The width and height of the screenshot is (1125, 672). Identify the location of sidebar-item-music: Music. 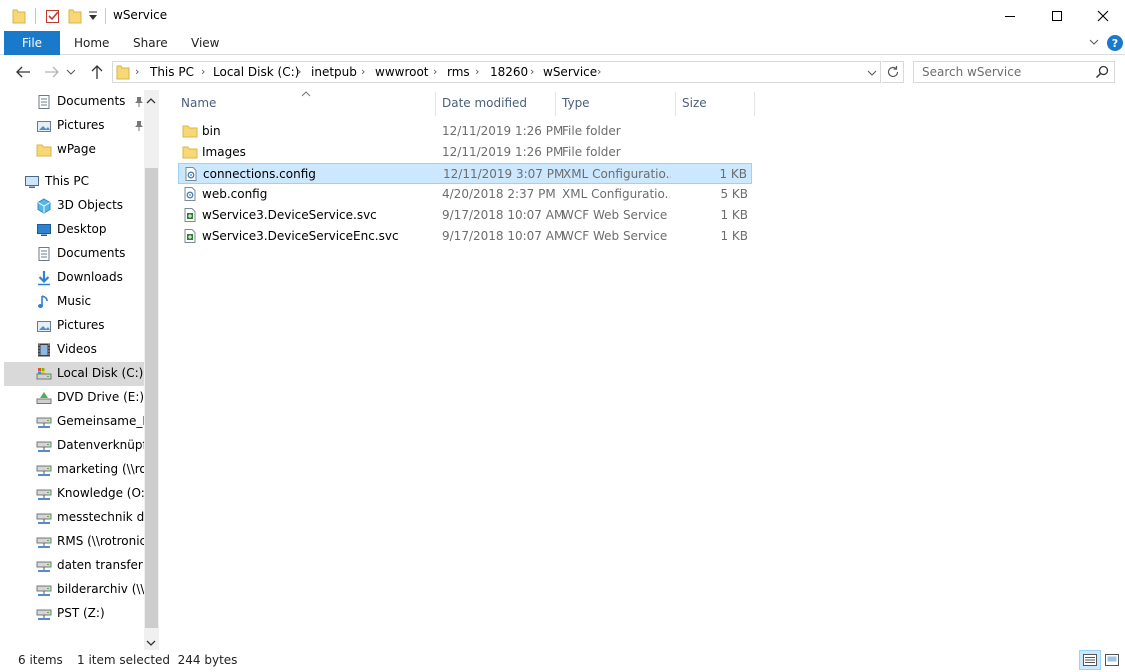
(74, 302).